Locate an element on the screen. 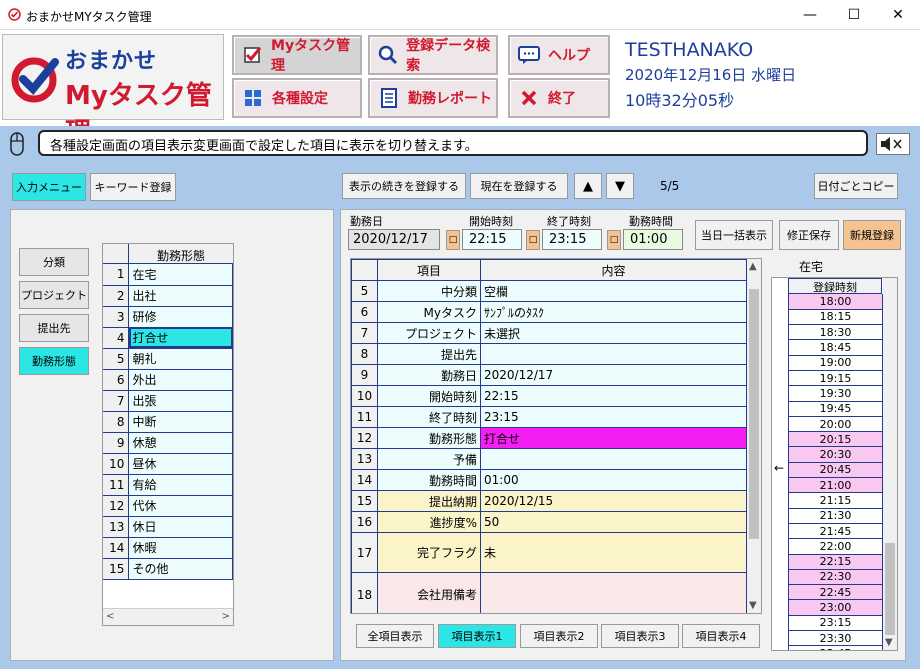 The height and width of the screenshot is (669, 920). detail-row: 14 勤務時間 01:00 is located at coordinates (549, 480).